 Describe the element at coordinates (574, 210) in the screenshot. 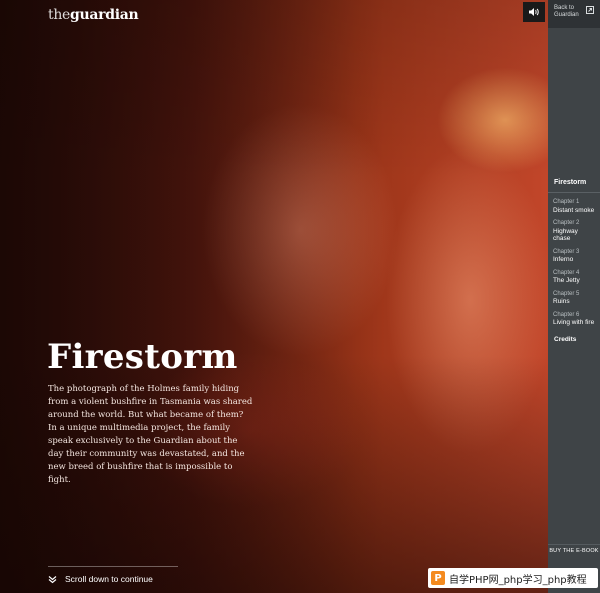

I see `chapter-name: Distant smoke` at that location.